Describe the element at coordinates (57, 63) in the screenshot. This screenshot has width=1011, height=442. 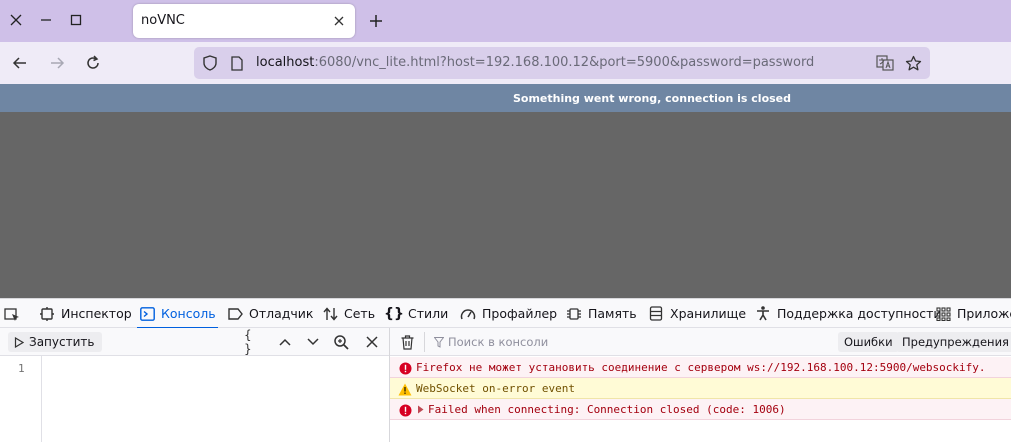
I see `forward-arrow-icon` at that location.